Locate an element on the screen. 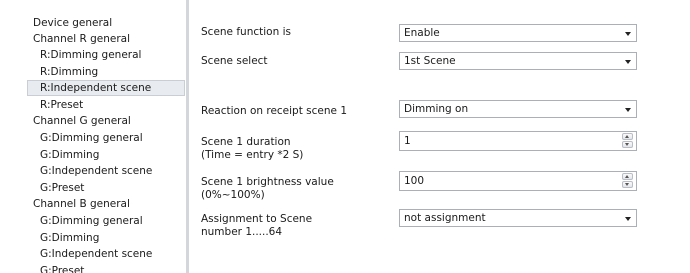 The height and width of the screenshot is (273, 690). reaction-label: Reaction on receipt scene 1 is located at coordinates (274, 111).